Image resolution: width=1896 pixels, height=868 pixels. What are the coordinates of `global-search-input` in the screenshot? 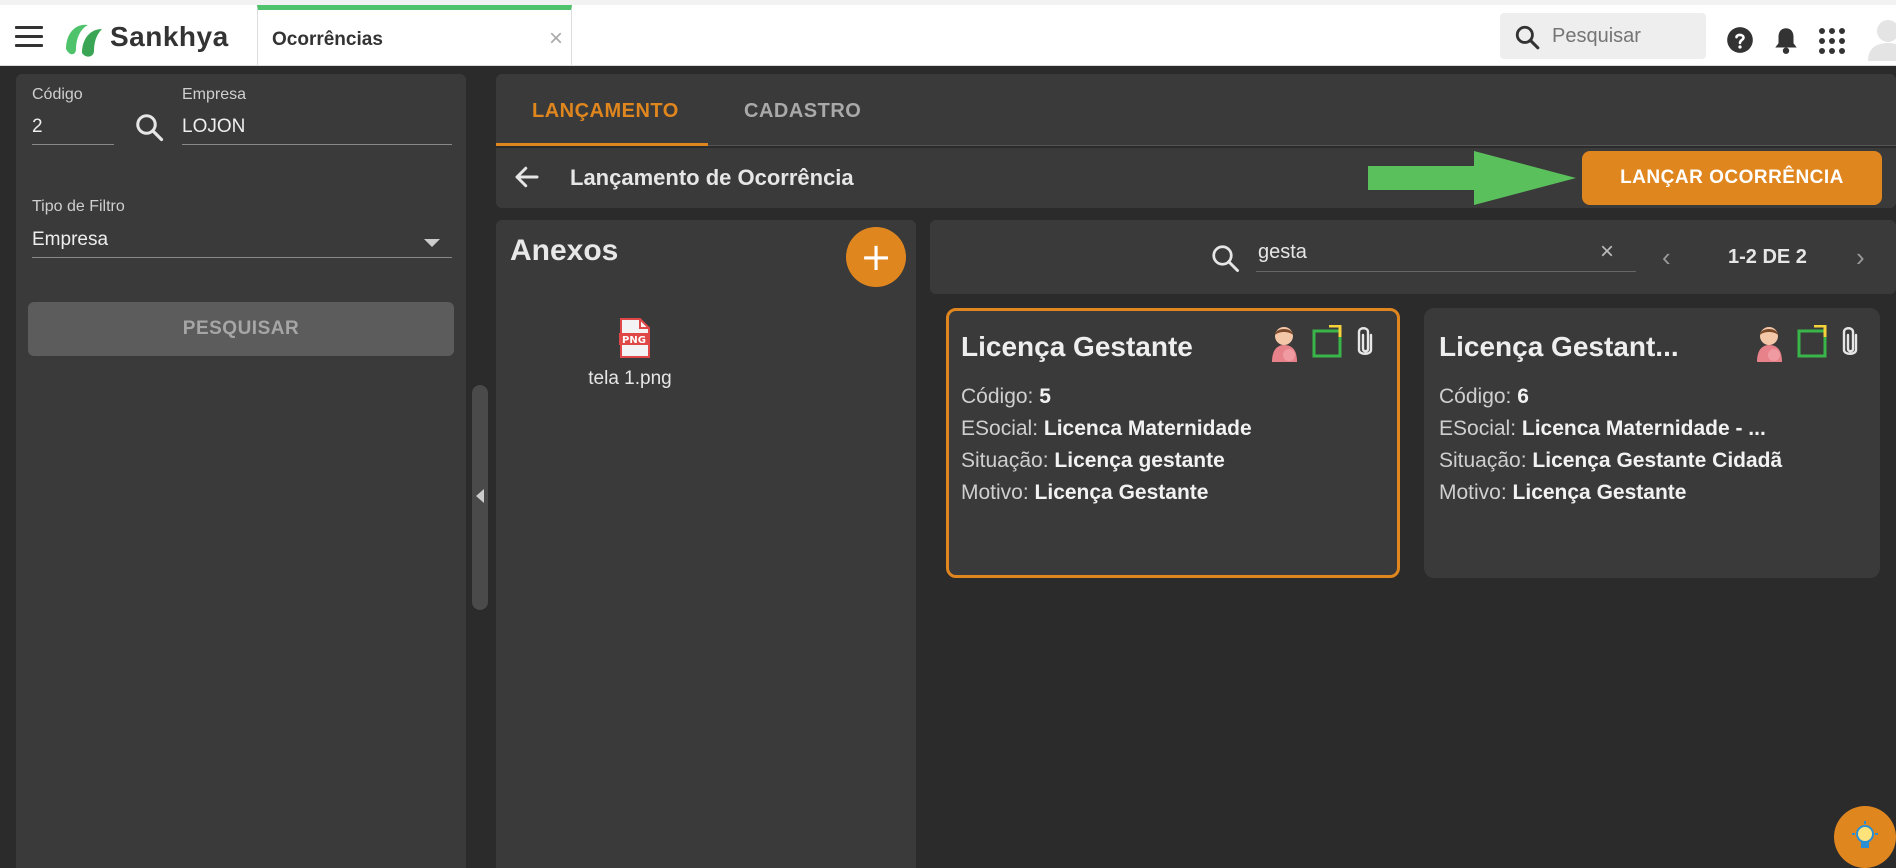 It's located at (1622, 36).